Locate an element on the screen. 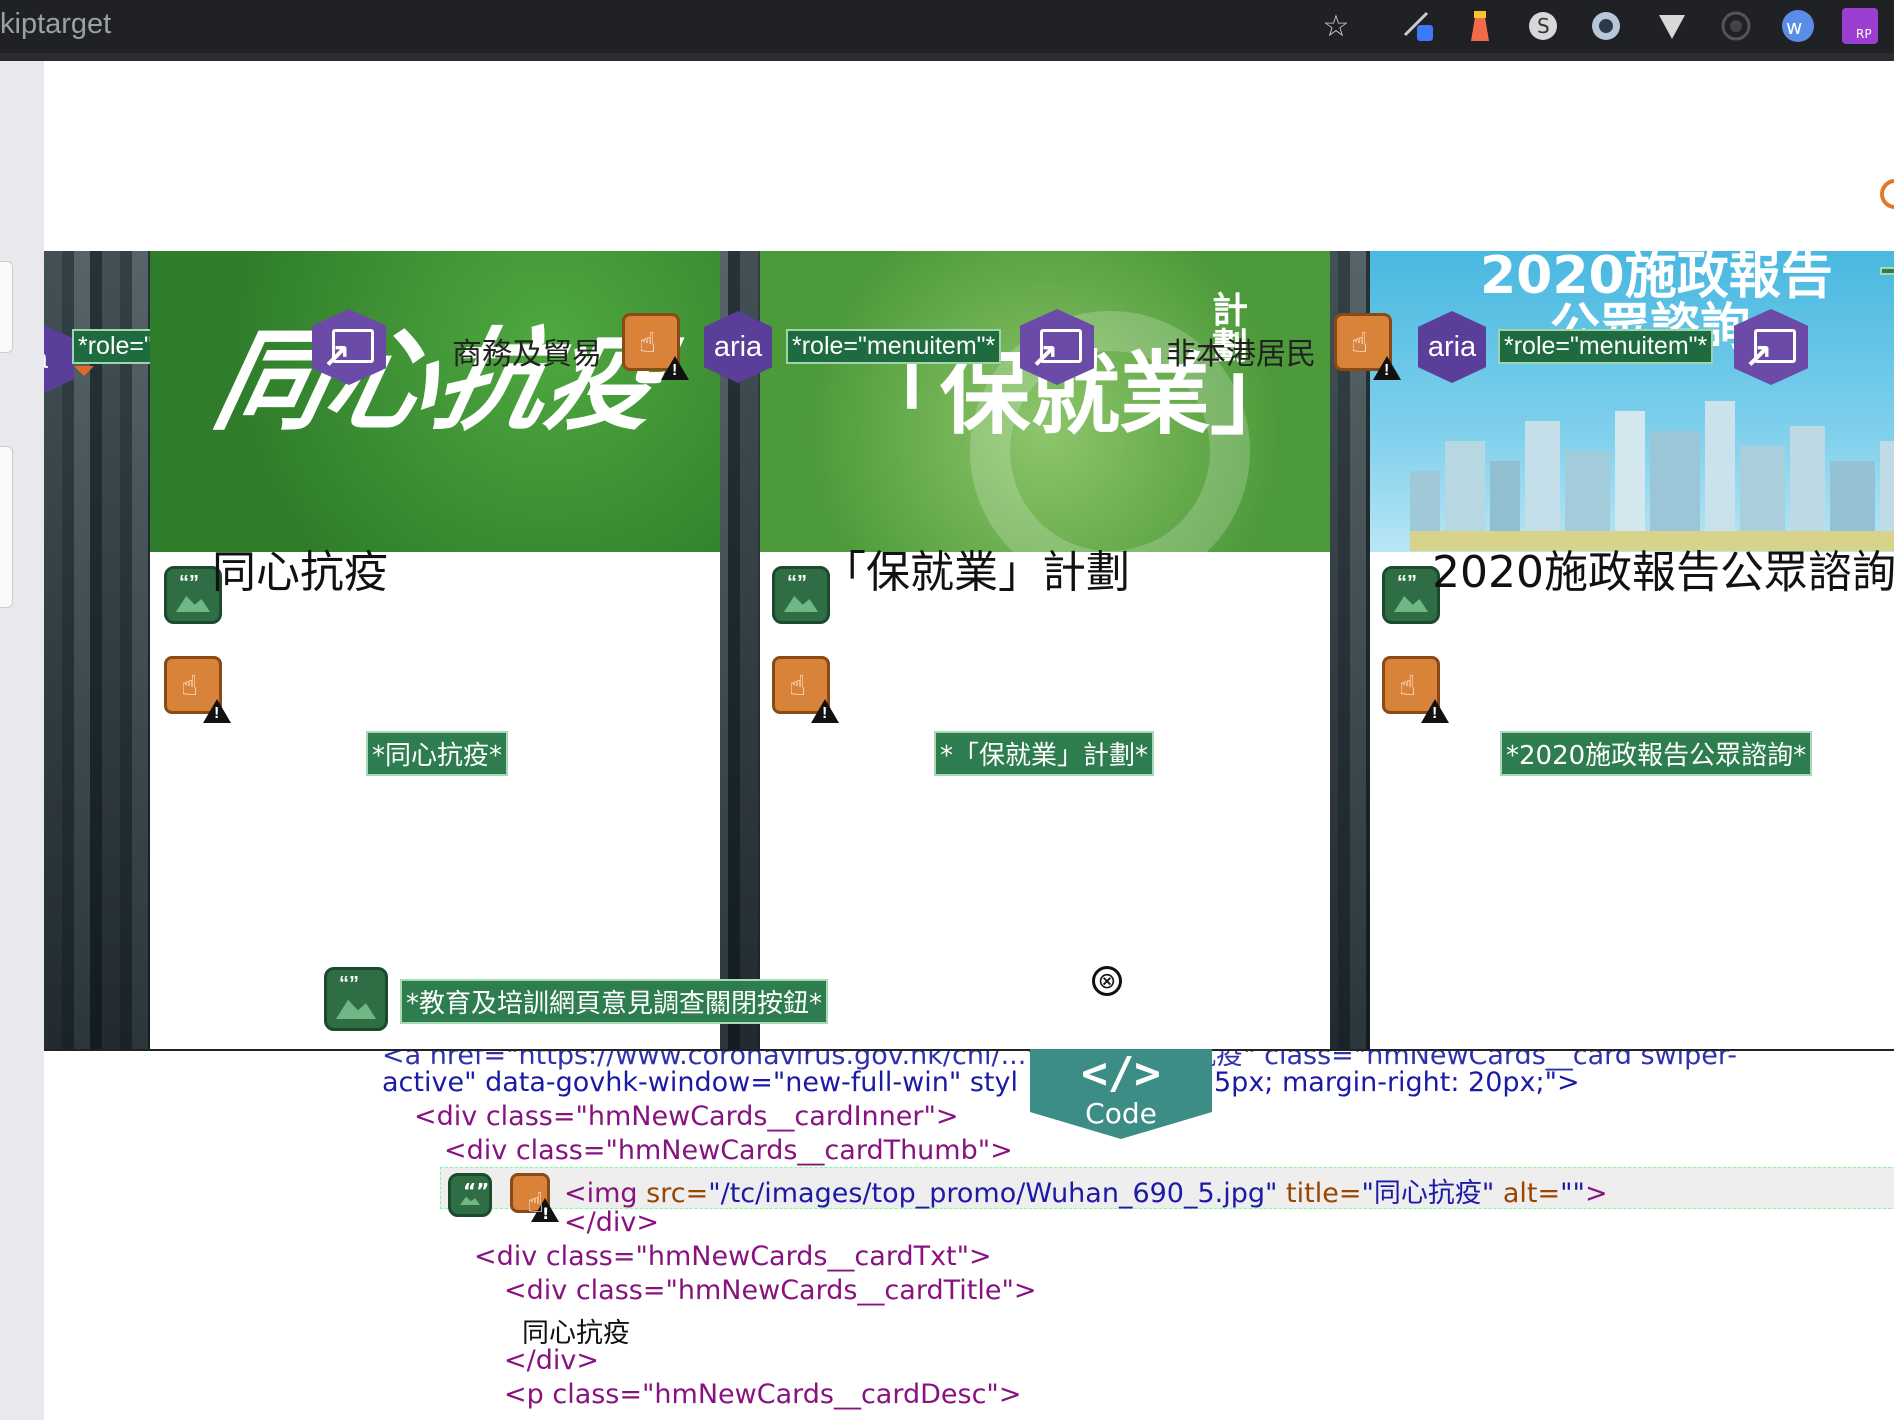 Image resolution: width=1894 pixels, height=1422 pixels. alt-text-badge: *2020施政報告公眾諮詢* is located at coordinates (1656, 753).